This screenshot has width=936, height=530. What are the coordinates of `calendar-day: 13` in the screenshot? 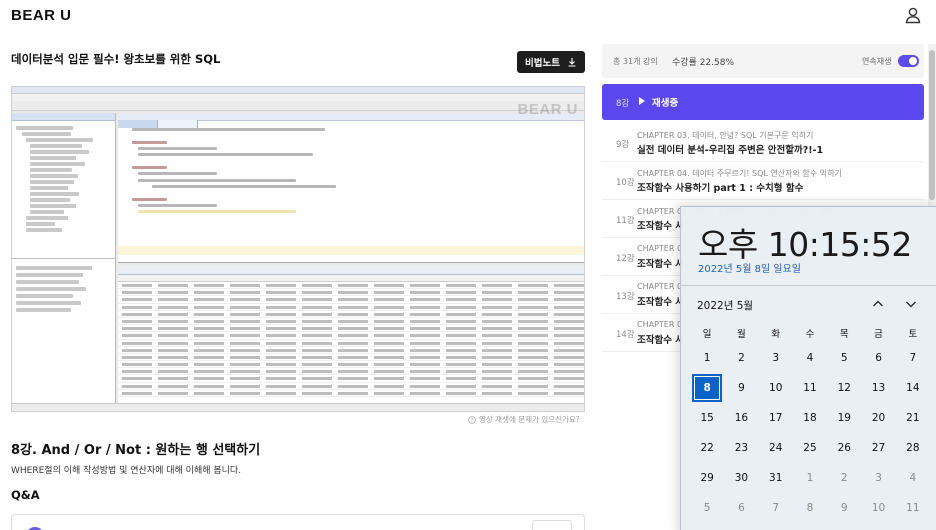 It's located at (878, 388).